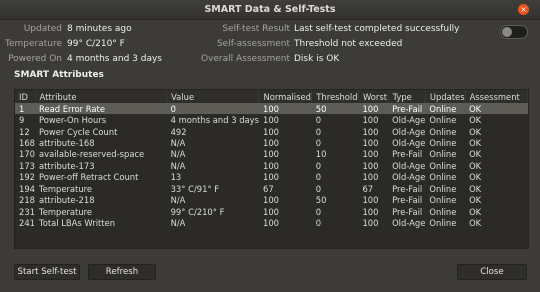  Describe the element at coordinates (245, 59) in the screenshot. I see `overall-assessment-label: Overall Assessment` at that location.